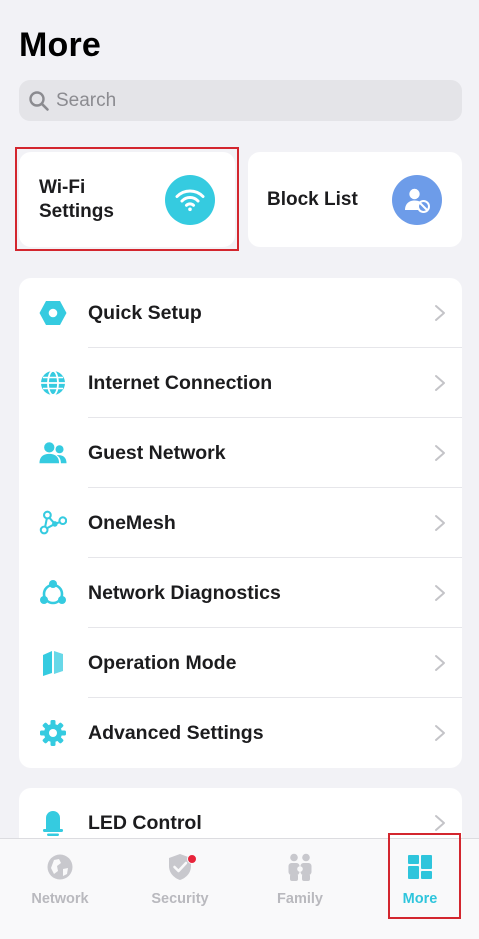 This screenshot has height=939, width=479. I want to click on tab-label: More, so click(420, 899).